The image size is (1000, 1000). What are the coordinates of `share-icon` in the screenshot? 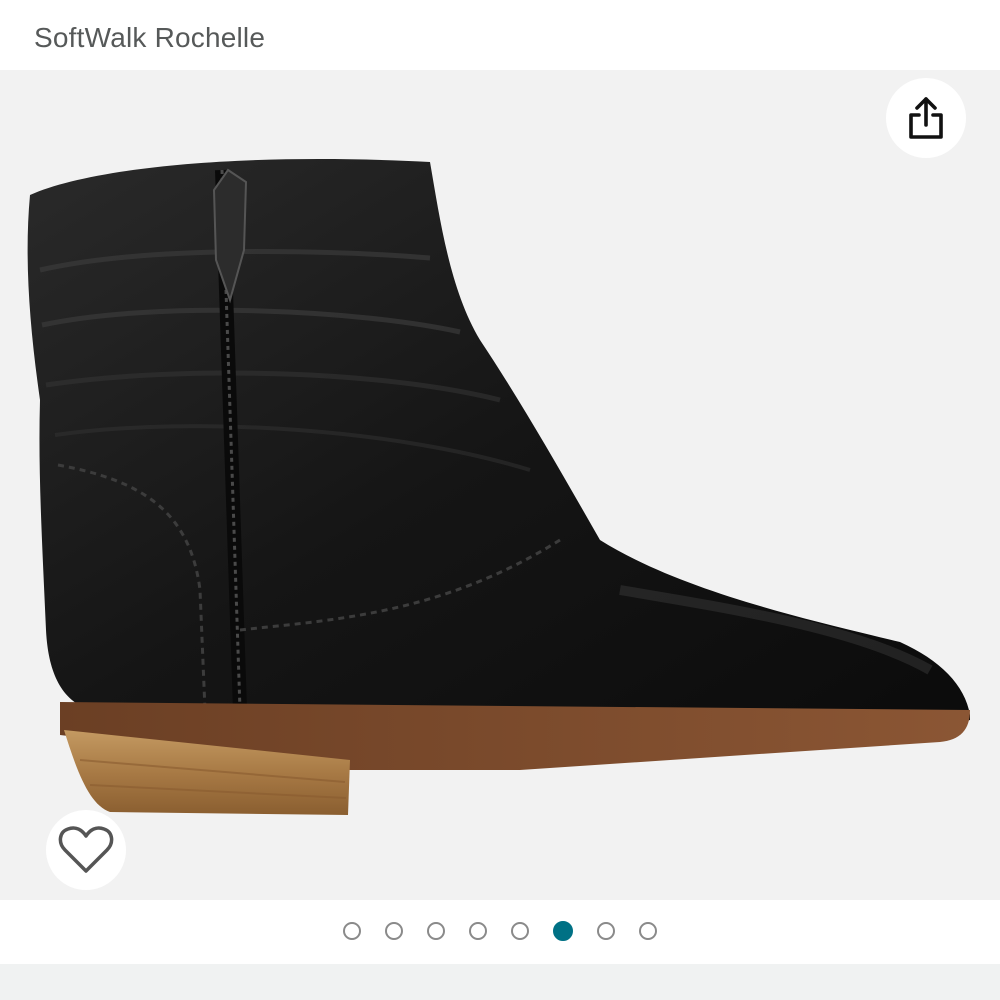 It's located at (926, 118).